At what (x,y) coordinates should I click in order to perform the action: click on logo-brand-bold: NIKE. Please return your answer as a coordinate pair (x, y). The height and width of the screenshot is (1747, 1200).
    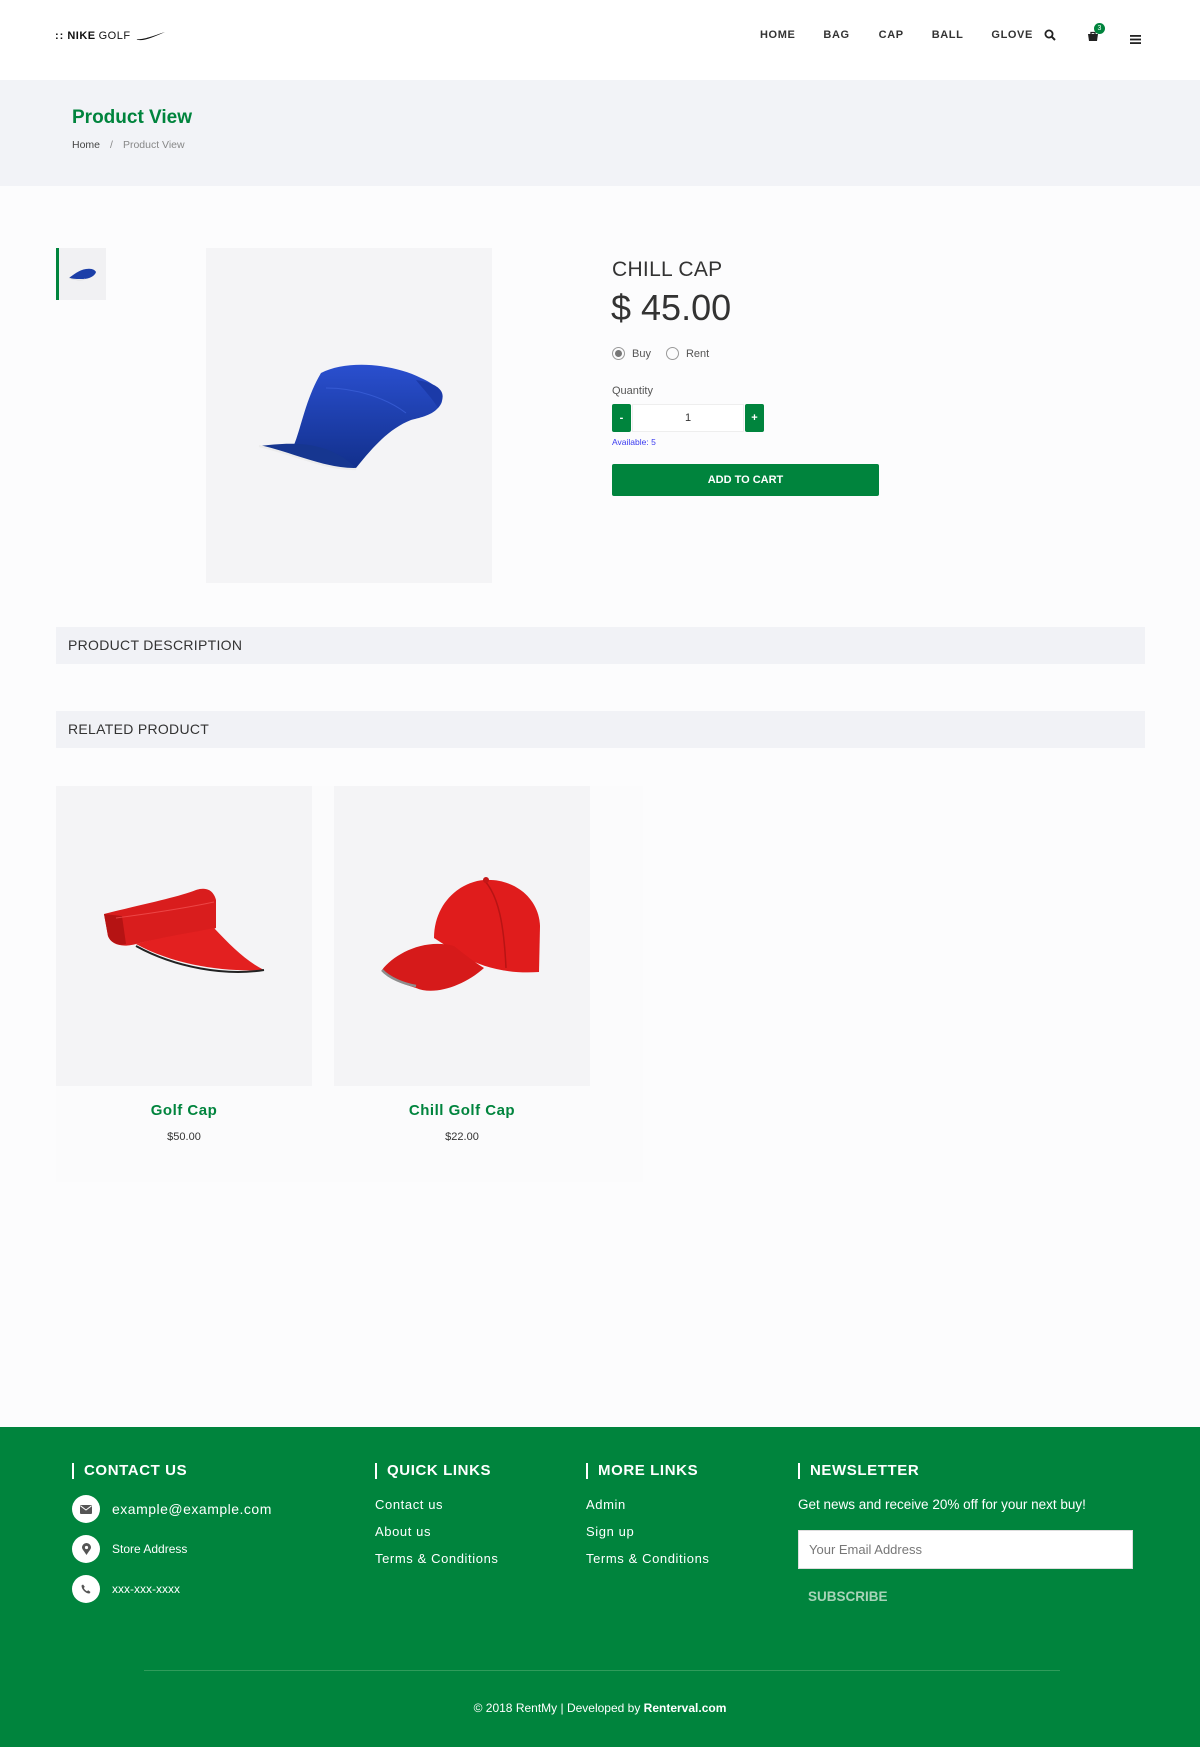
    Looking at the image, I should click on (81, 36).